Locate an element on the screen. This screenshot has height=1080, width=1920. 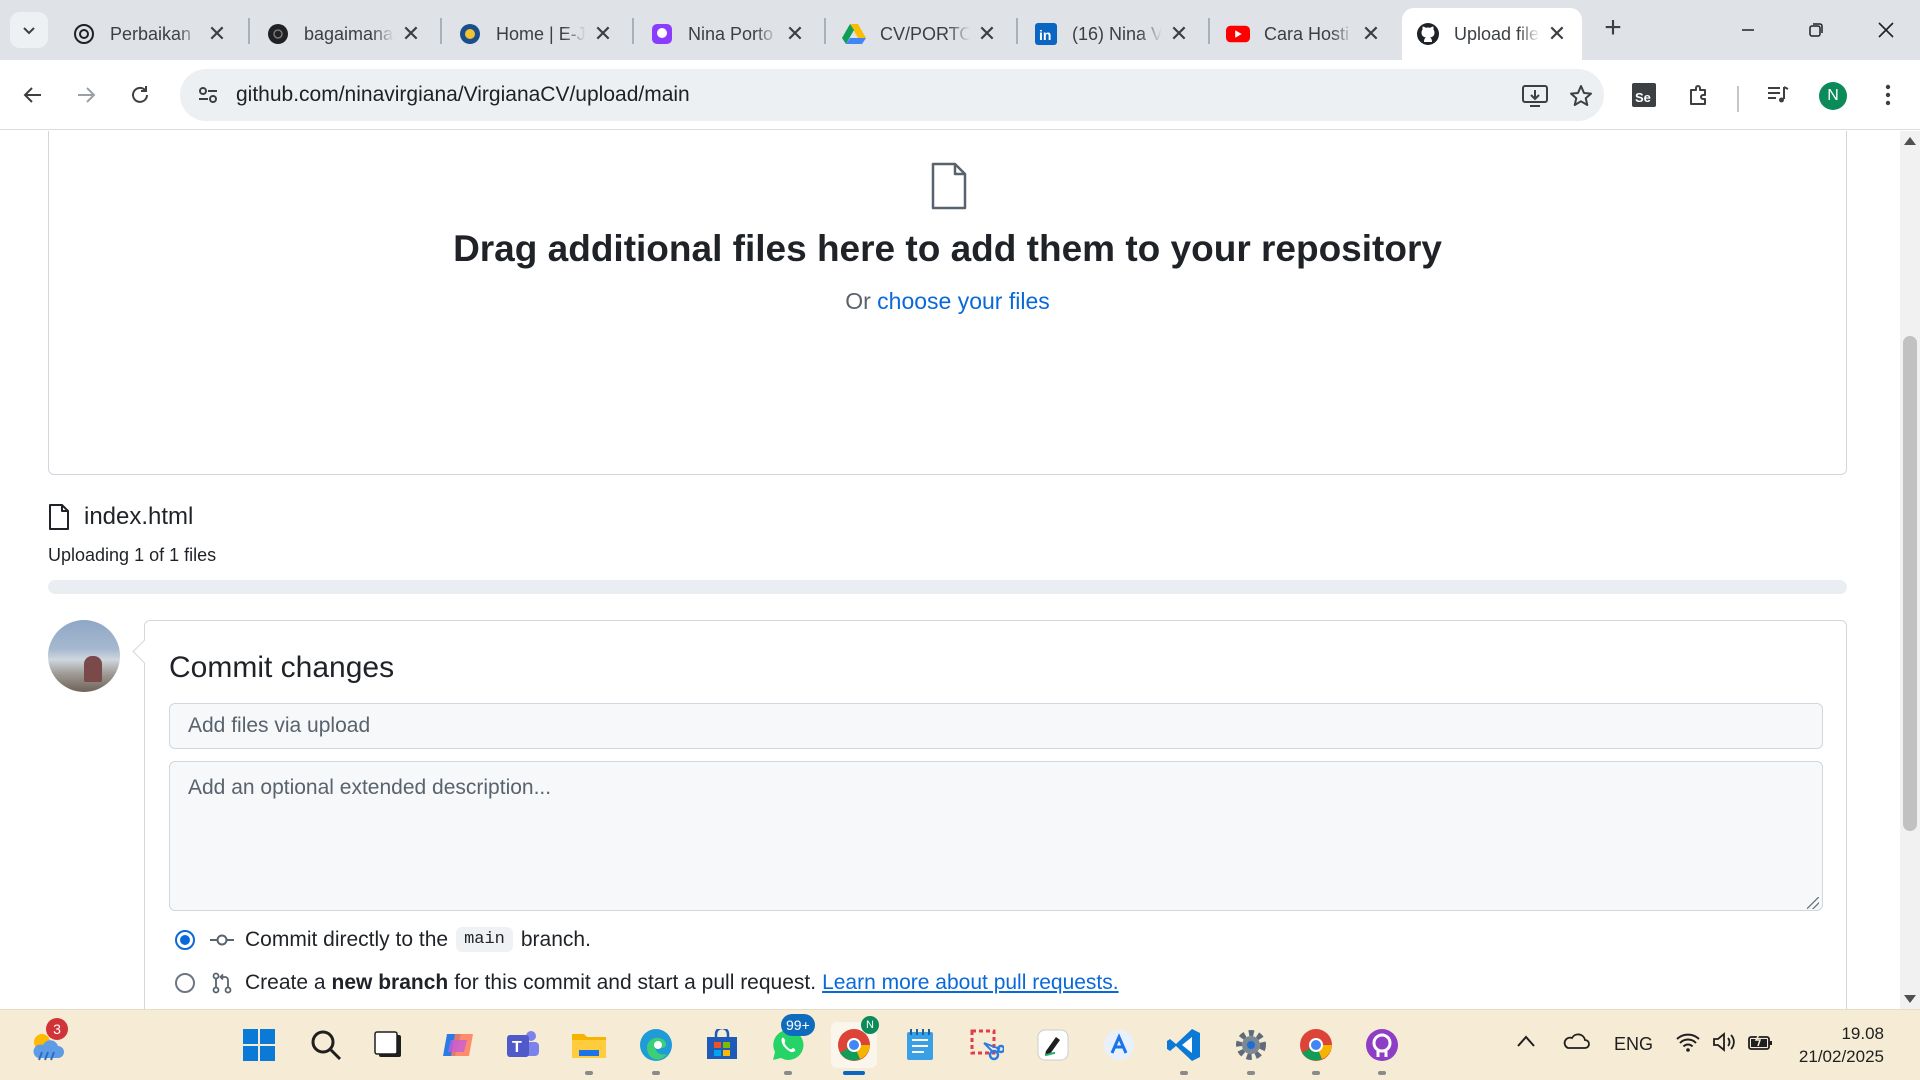
edge-icon is located at coordinates (656, 1045).